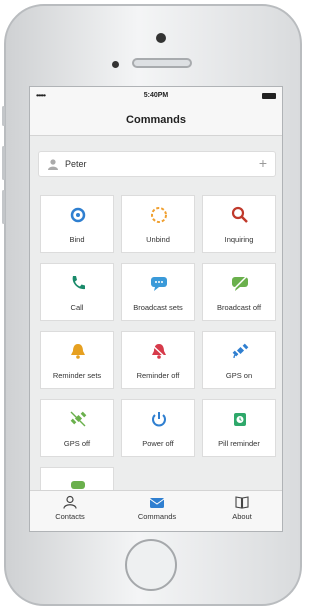  Describe the element at coordinates (70, 502) in the screenshot. I see `contacts-icon` at that location.